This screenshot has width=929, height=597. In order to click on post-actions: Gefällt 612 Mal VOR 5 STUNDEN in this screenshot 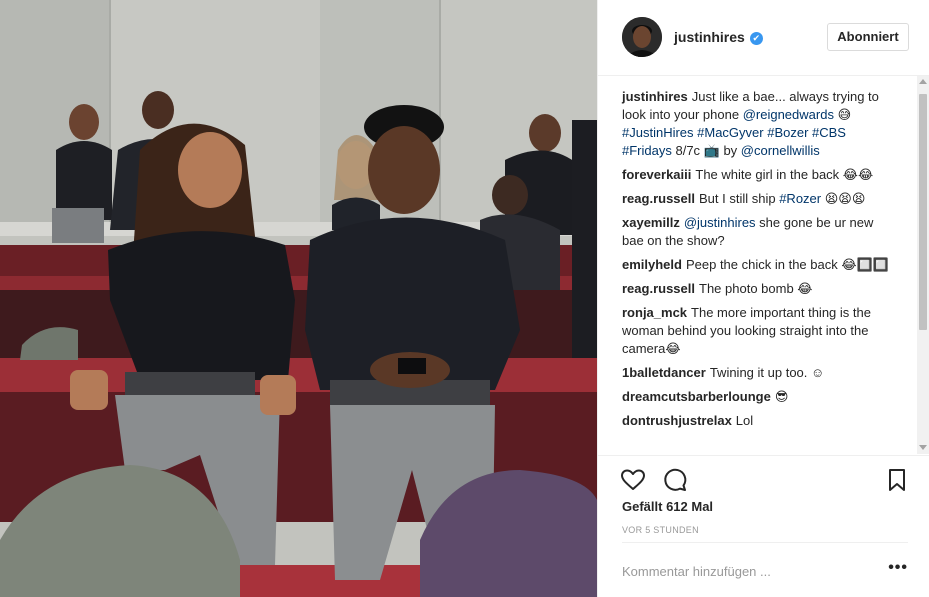, I will do `click(763, 500)`.